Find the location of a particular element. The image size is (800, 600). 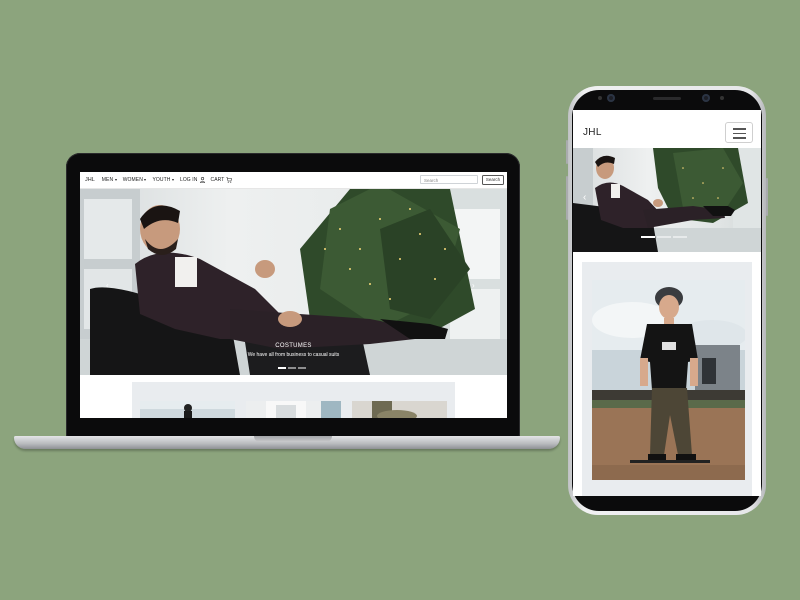

phone-carousel-prev-button: ‹ is located at coordinates (584, 197).